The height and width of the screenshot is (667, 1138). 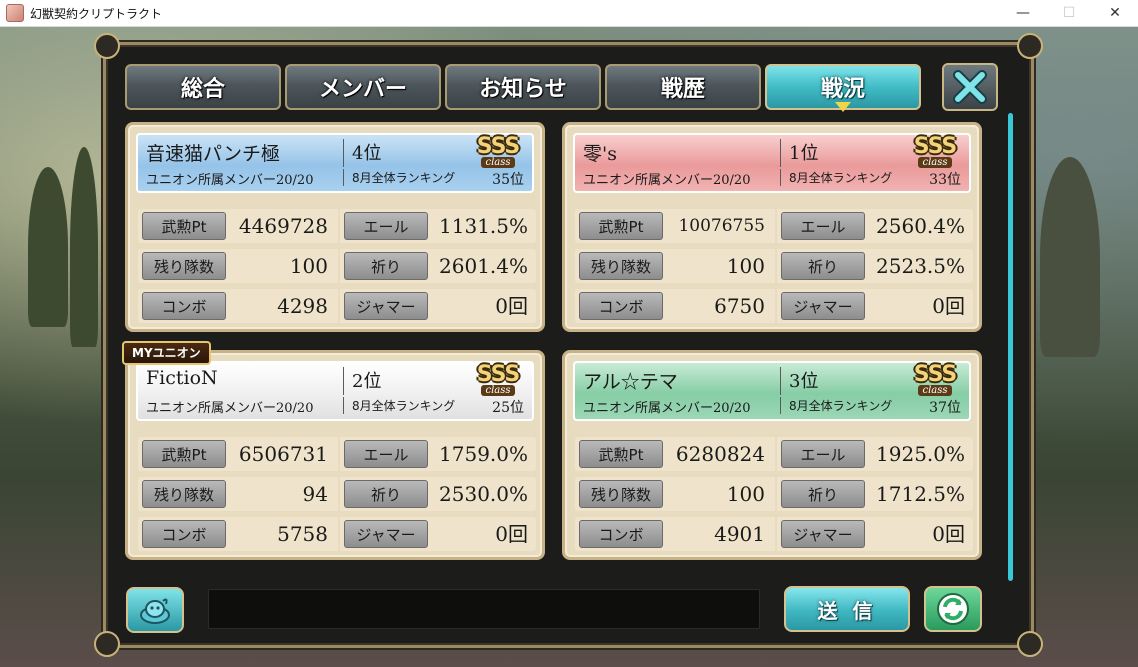 I want to click on active-tab-indicator, so click(x=843, y=107).